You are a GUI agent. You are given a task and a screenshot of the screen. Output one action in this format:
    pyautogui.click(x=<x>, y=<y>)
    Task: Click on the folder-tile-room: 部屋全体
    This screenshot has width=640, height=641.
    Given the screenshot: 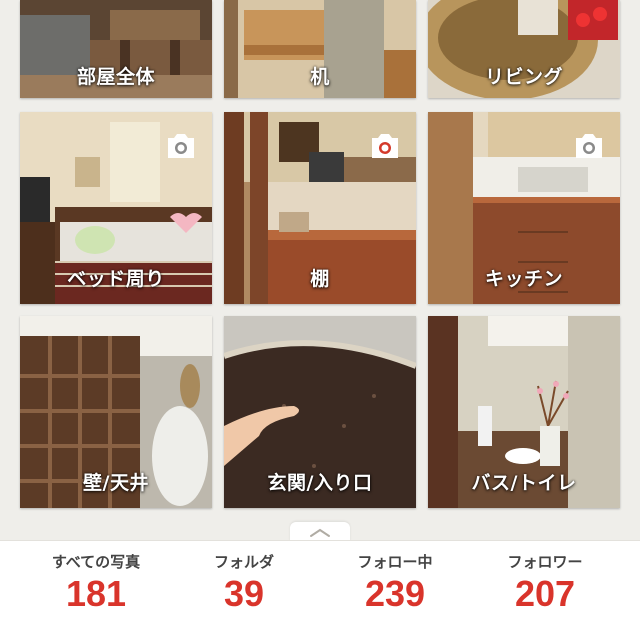 What is the action you would take?
    pyautogui.click(x=116, y=49)
    